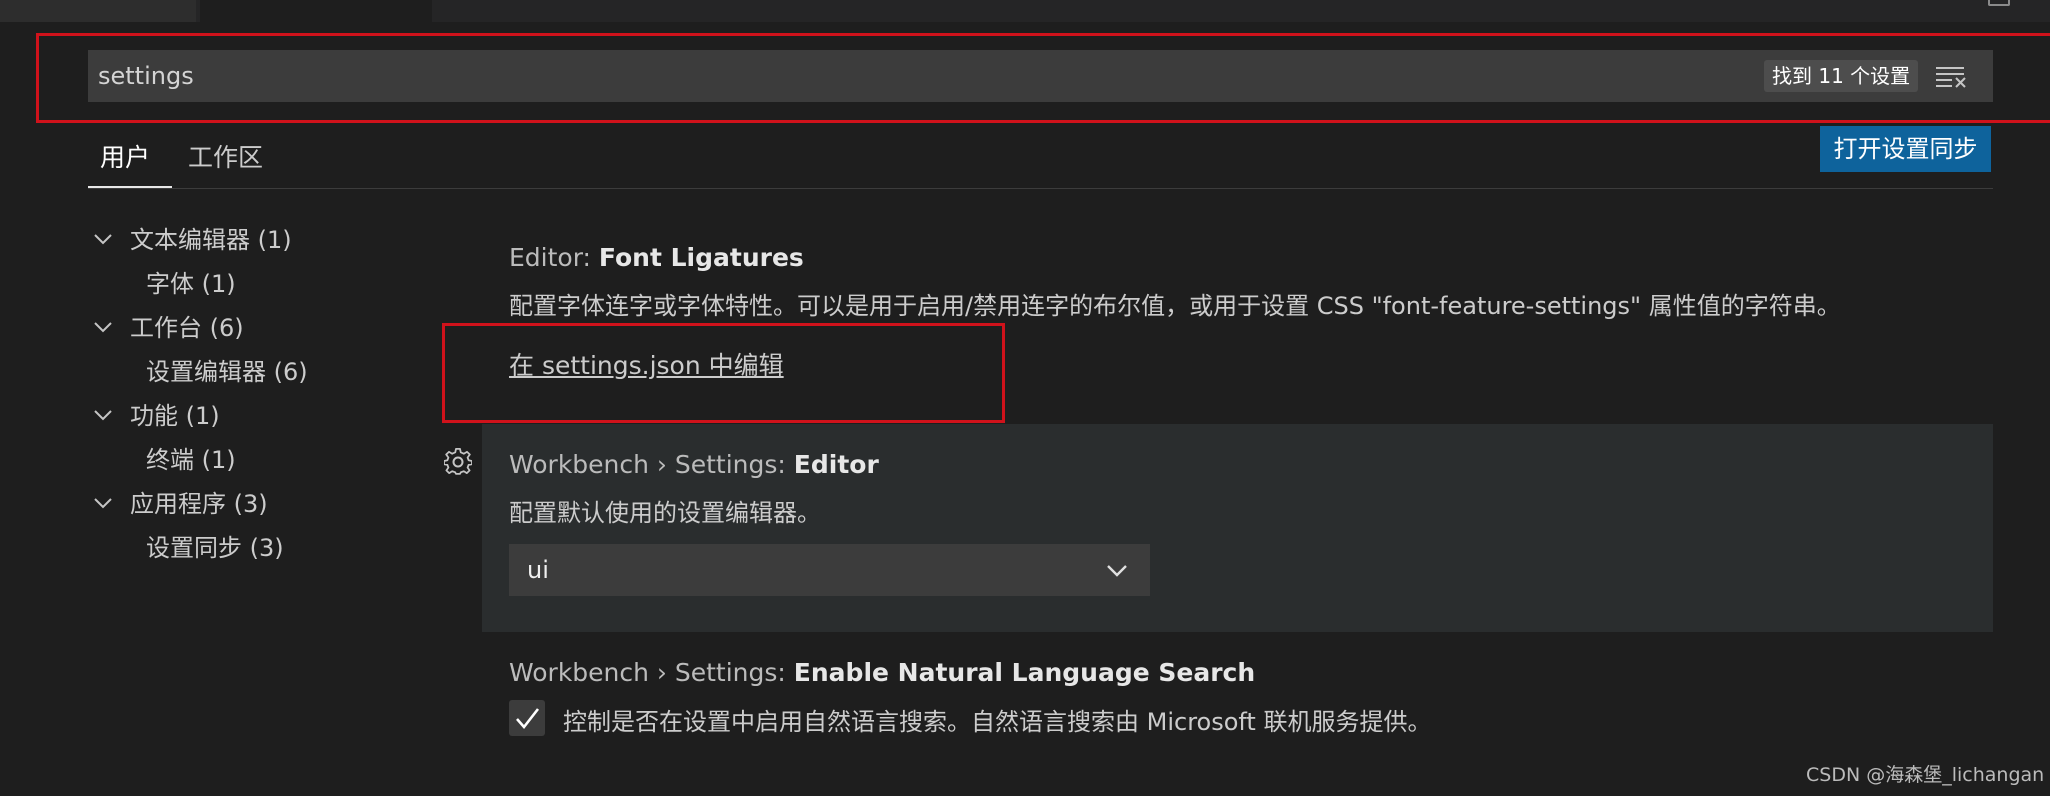 The height and width of the screenshot is (796, 2050). What do you see at coordinates (1951, 76) in the screenshot?
I see `clear-filter-icon` at bounding box center [1951, 76].